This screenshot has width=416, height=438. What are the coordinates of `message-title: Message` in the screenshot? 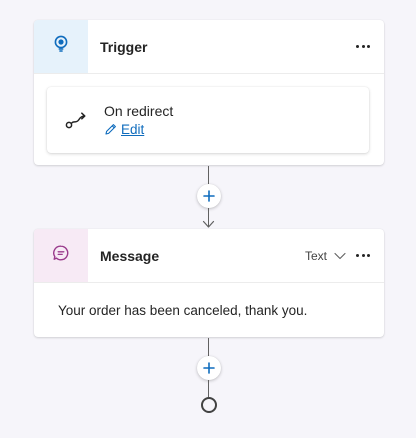 It's located at (130, 255).